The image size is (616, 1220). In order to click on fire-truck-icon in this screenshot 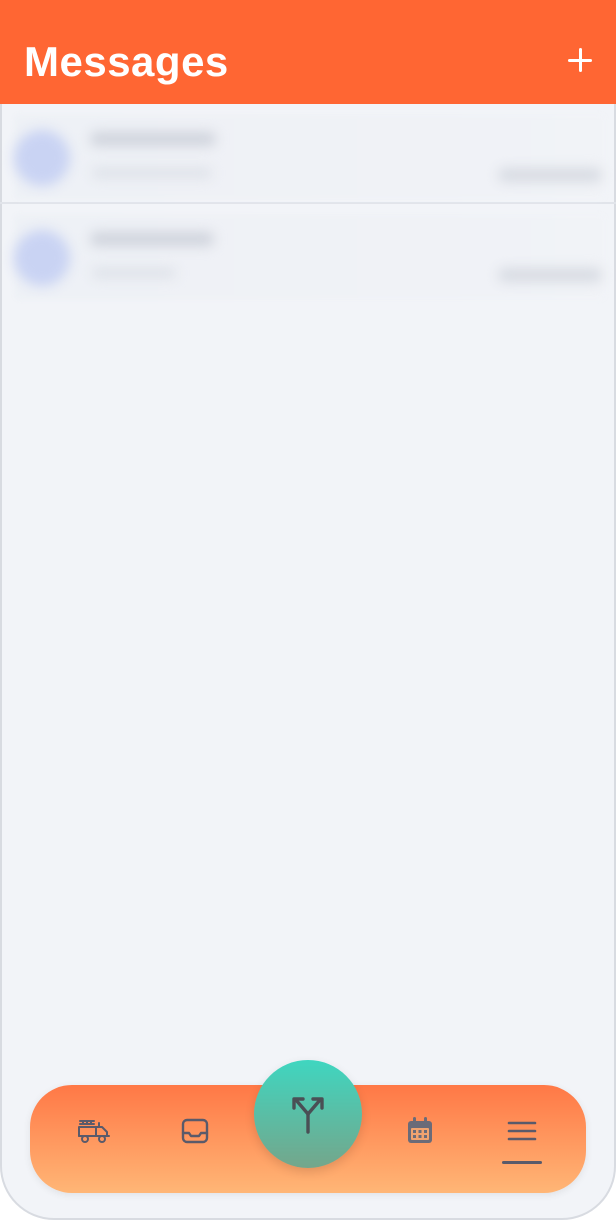, I will do `click(94, 1131)`.